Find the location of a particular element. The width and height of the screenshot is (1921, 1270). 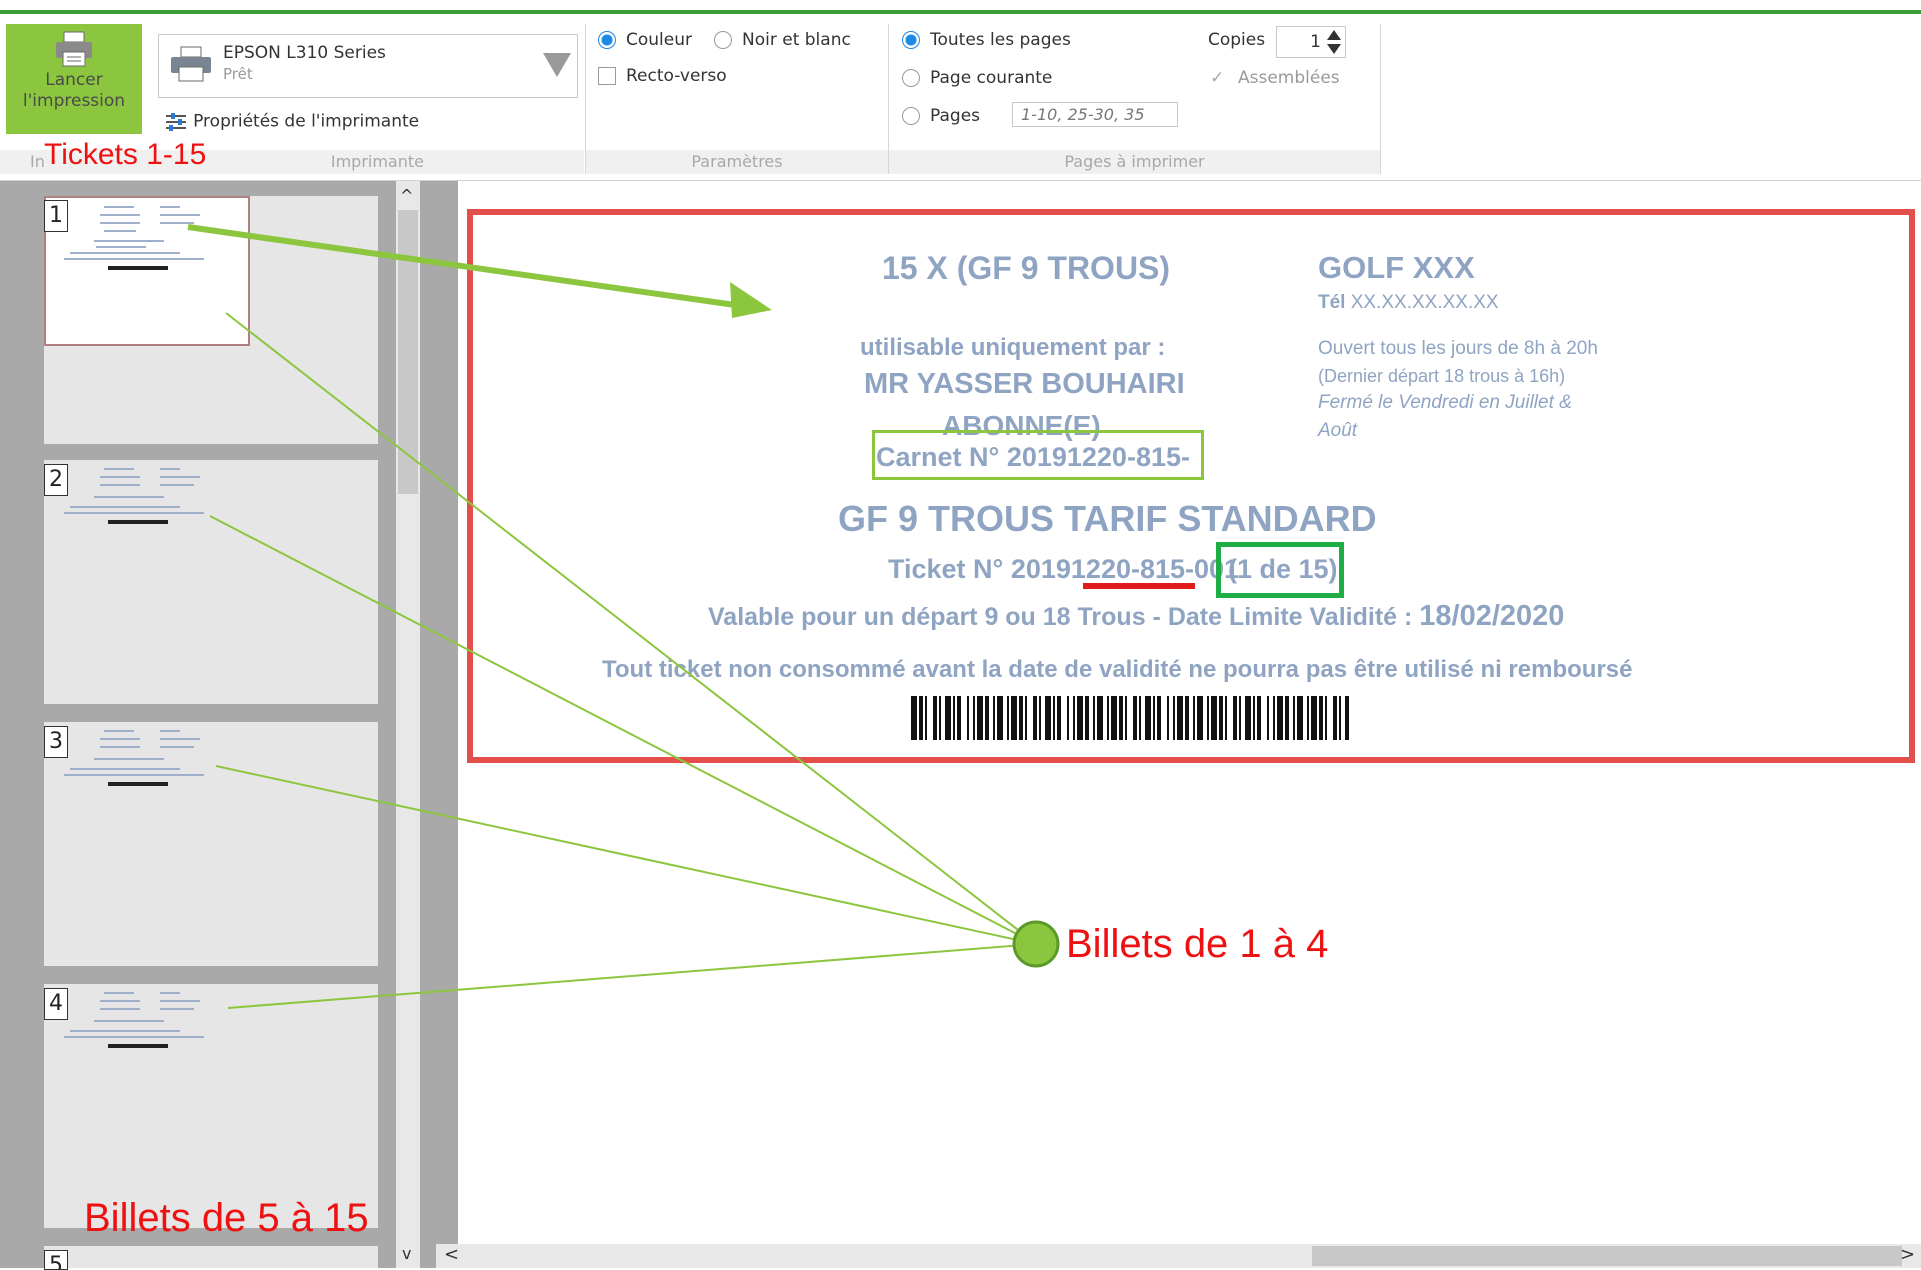

annotation-arrow-head is located at coordinates (751, 300).